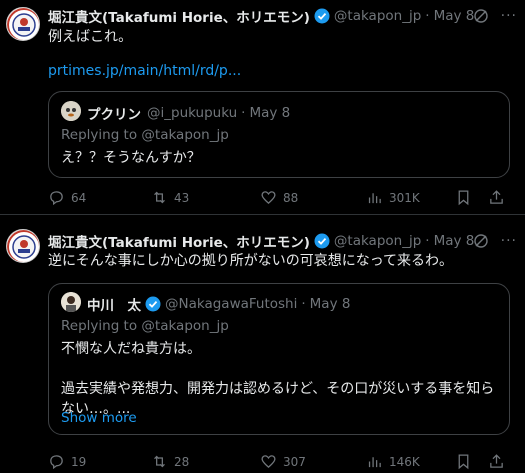 The height and width of the screenshot is (473, 525). Describe the element at coordinates (67, 461) in the screenshot. I see `reply-button: 19` at that location.